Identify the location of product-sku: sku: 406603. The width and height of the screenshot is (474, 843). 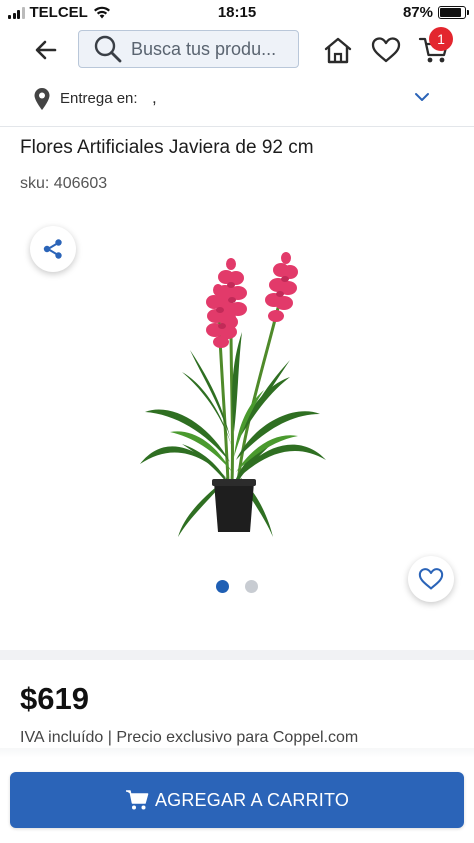
(63, 184).